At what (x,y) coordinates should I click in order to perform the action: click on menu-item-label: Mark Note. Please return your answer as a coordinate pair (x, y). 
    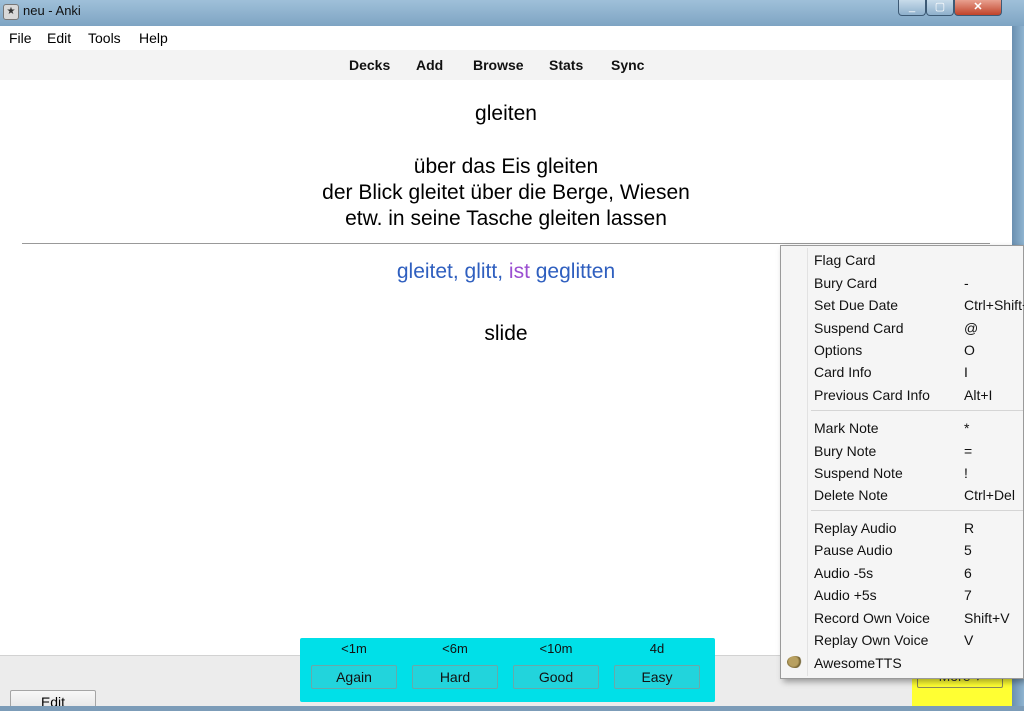
    Looking at the image, I should click on (846, 428).